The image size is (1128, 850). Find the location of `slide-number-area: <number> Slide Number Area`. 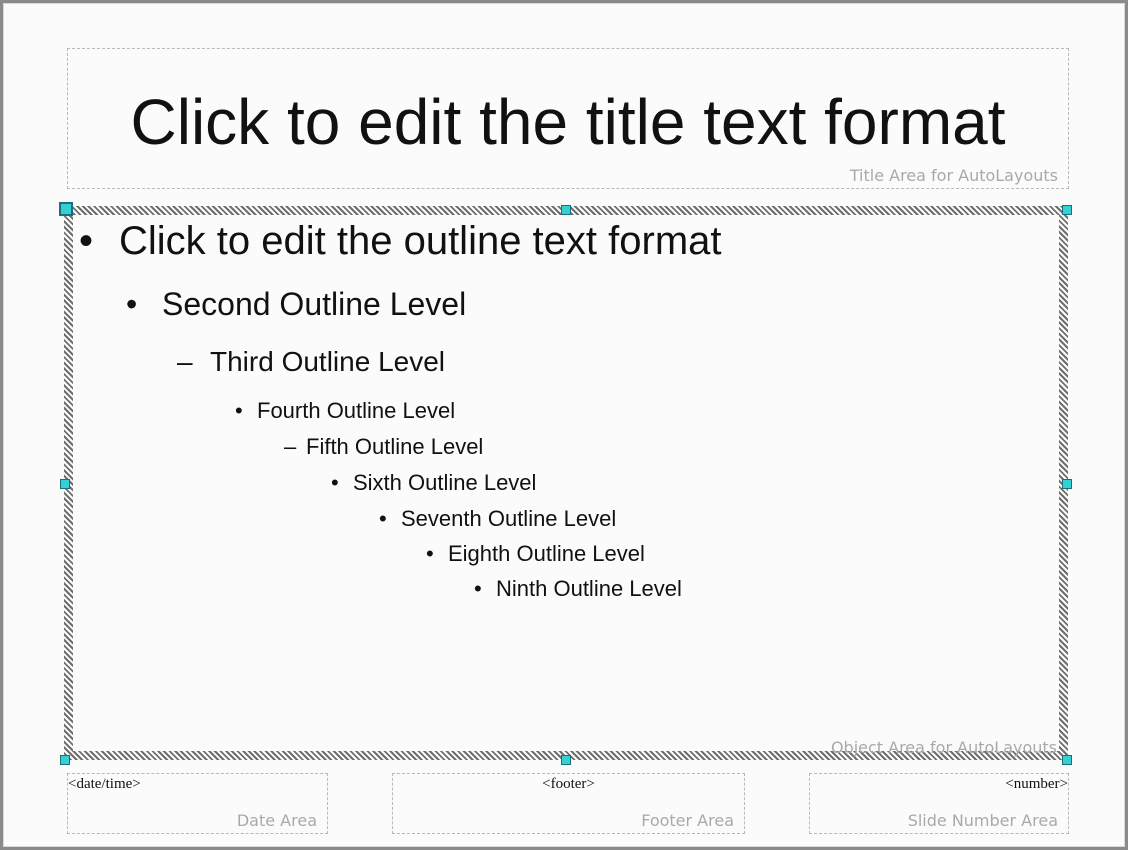

slide-number-area: <number> Slide Number Area is located at coordinates (939, 803).